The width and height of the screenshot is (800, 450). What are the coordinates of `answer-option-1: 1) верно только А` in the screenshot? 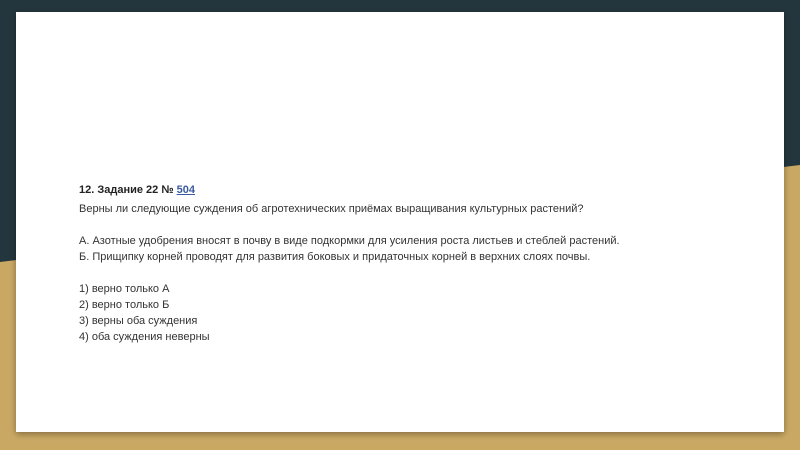 It's located at (124, 289).